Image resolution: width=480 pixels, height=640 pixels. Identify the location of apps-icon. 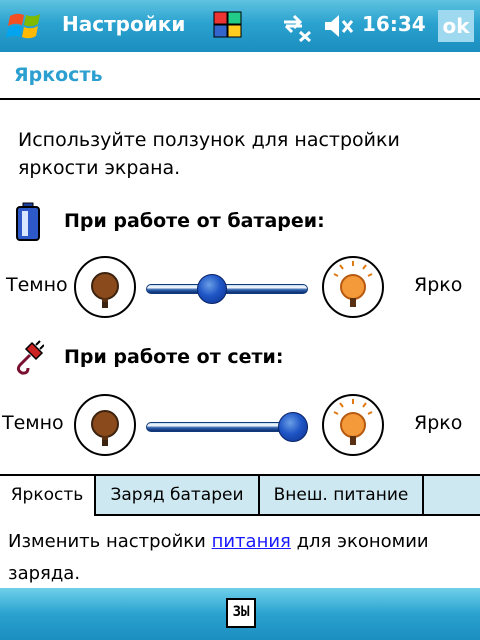
(228, 25).